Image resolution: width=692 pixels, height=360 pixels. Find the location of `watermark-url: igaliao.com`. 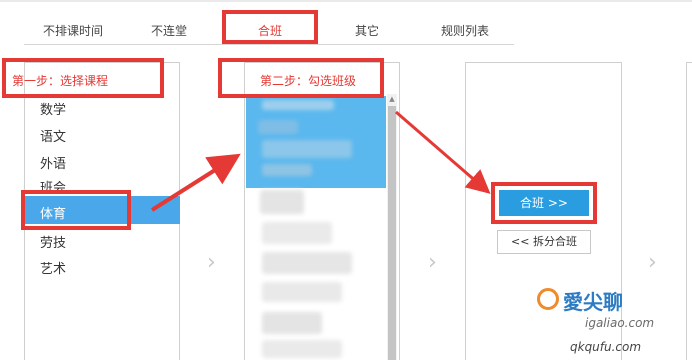

watermark-url: igaliao.com is located at coordinates (620, 323).